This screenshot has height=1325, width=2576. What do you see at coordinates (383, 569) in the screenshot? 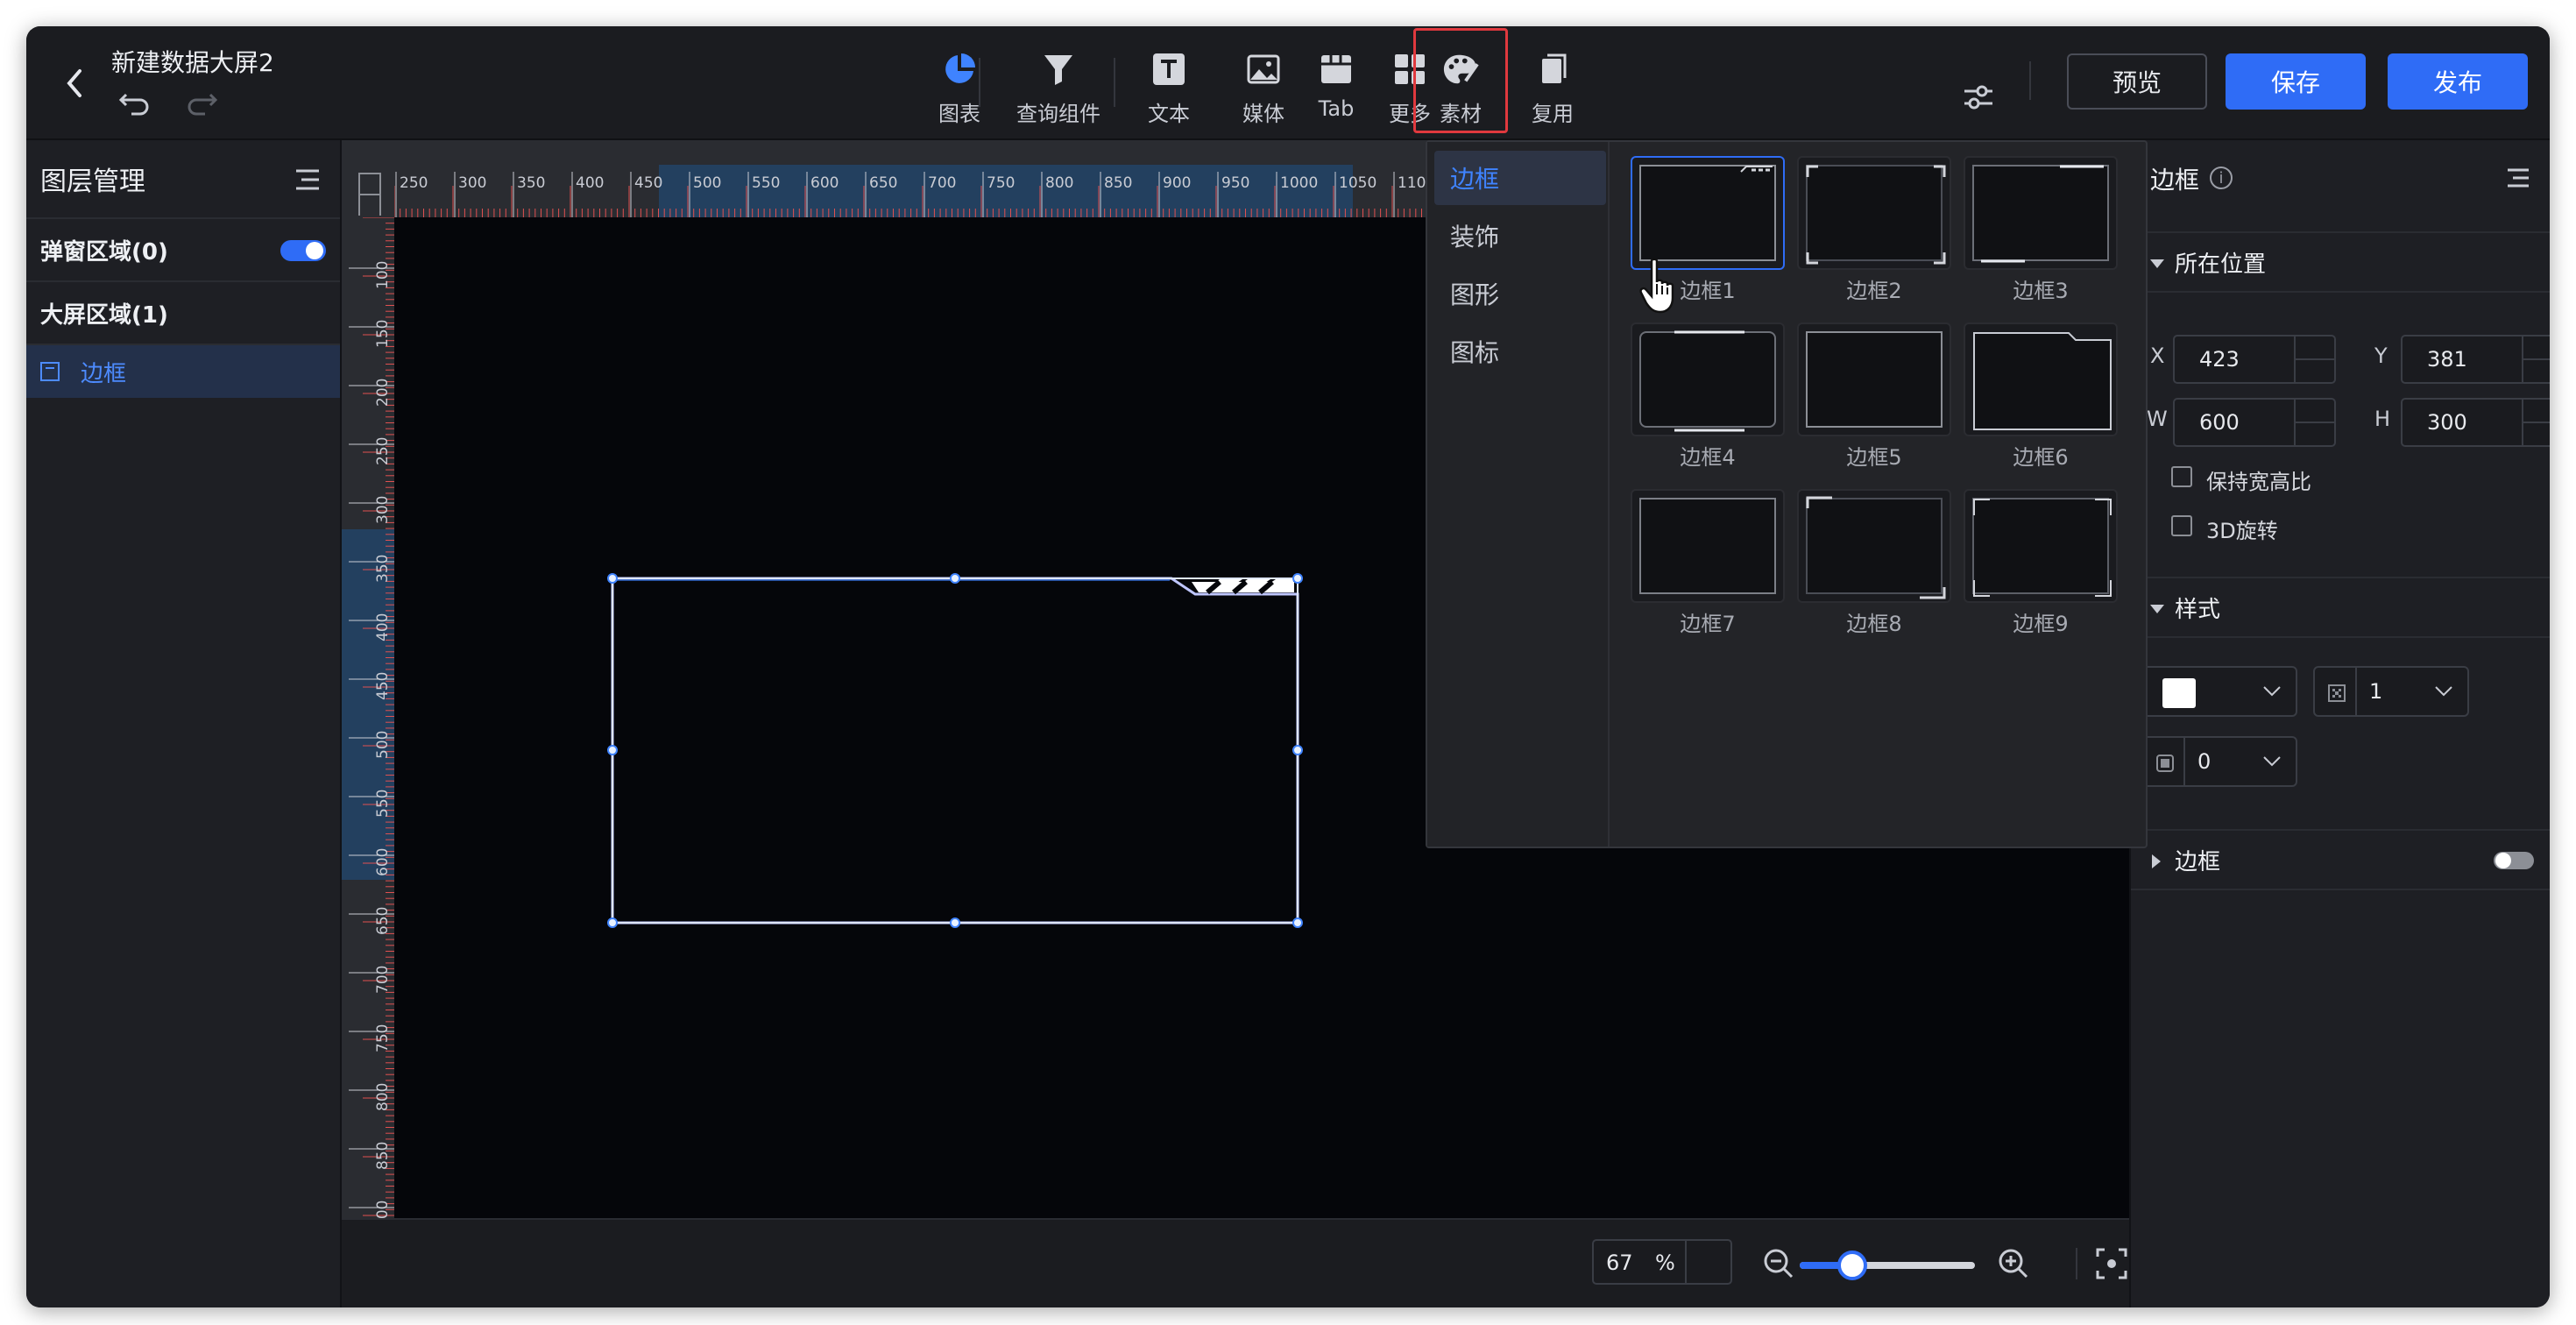
I see `ruler-tick-label: 350` at bounding box center [383, 569].